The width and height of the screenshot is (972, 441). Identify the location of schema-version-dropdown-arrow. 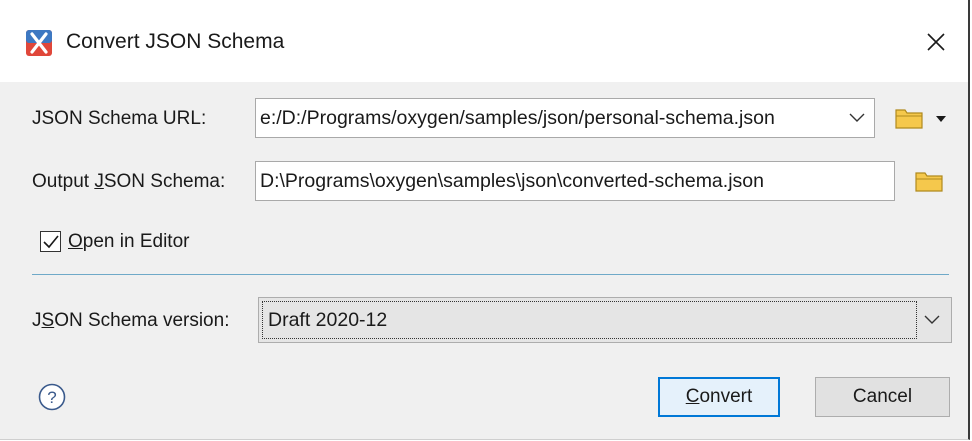
(932, 320).